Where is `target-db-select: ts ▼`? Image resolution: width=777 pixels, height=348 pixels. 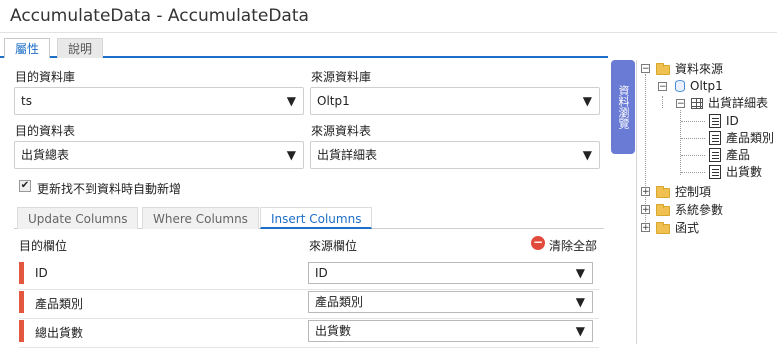 target-db-select: ts ▼ is located at coordinates (159, 101).